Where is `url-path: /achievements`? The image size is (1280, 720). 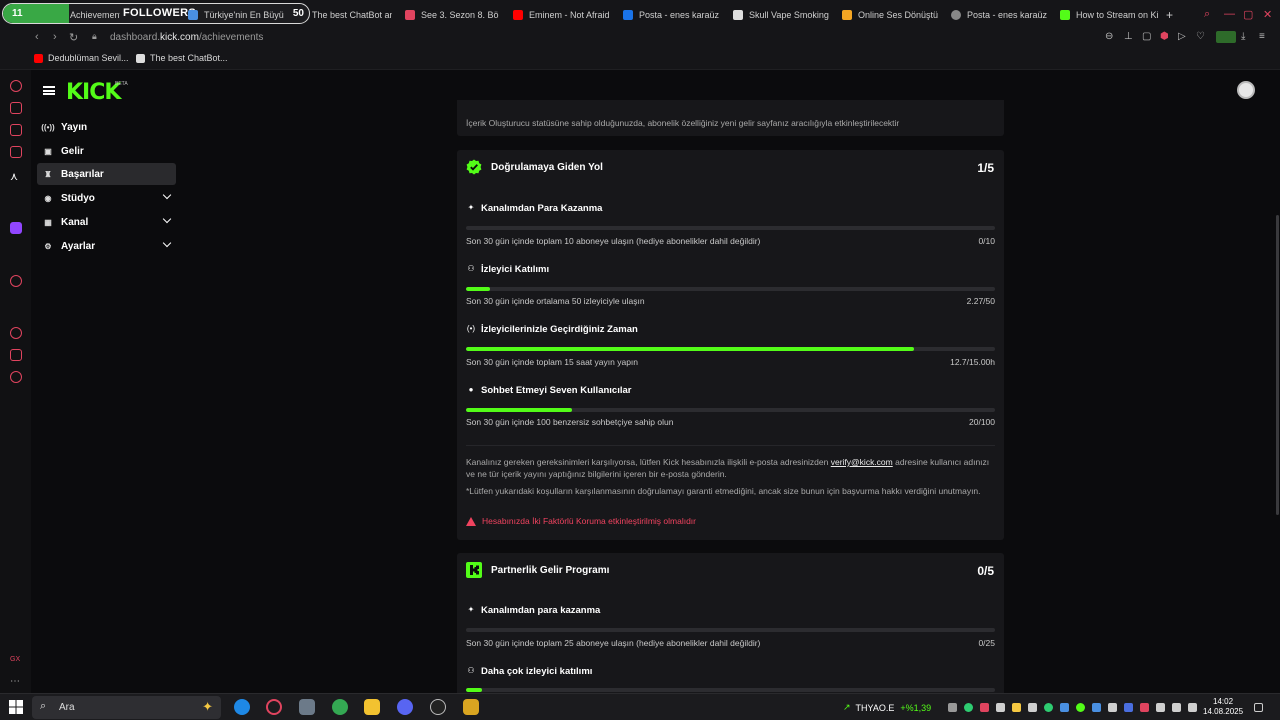
url-path: /achievements is located at coordinates (231, 37).